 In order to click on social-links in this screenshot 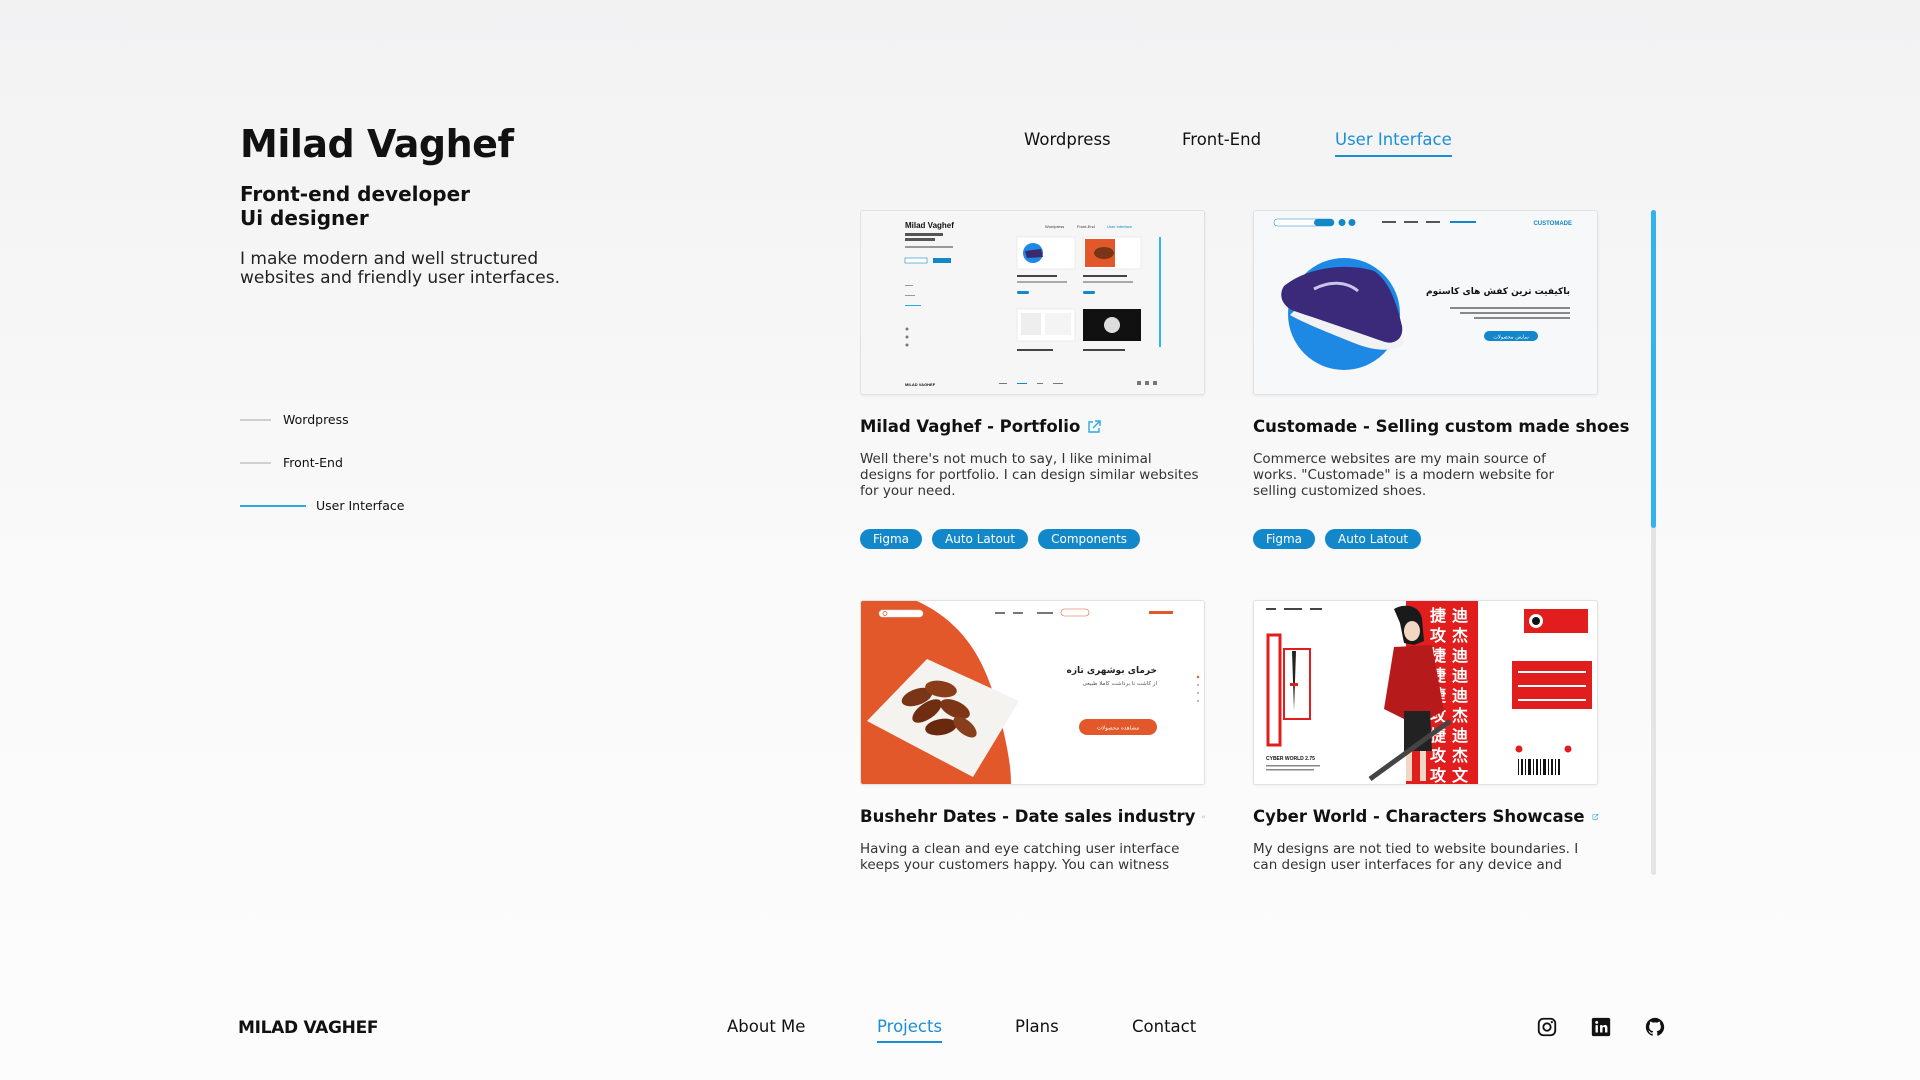, I will do `click(1601, 1027)`.